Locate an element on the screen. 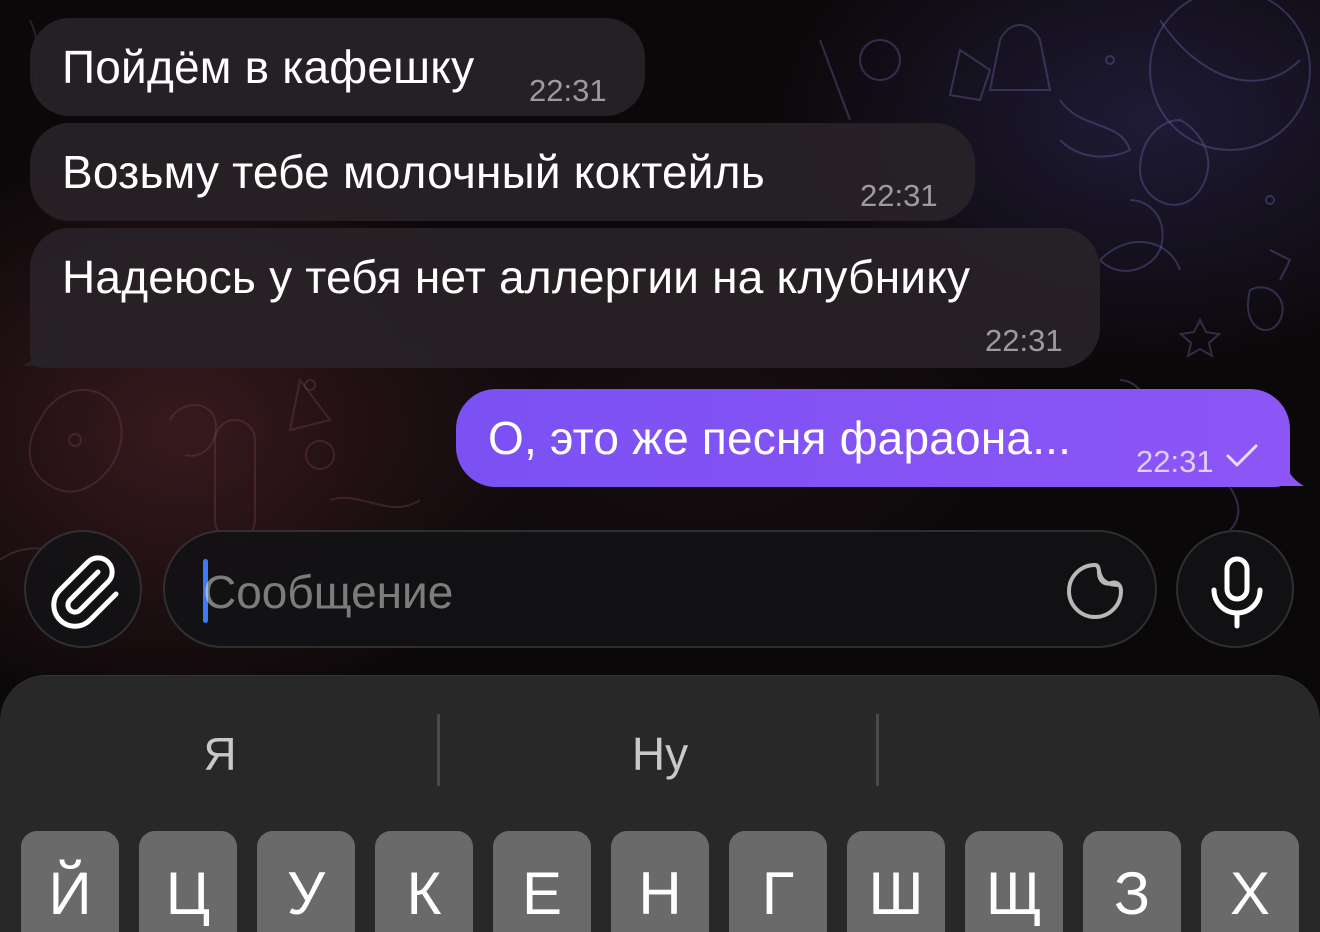 This screenshot has height=932, width=1320. message-input: Сообщение is located at coordinates (660, 589).